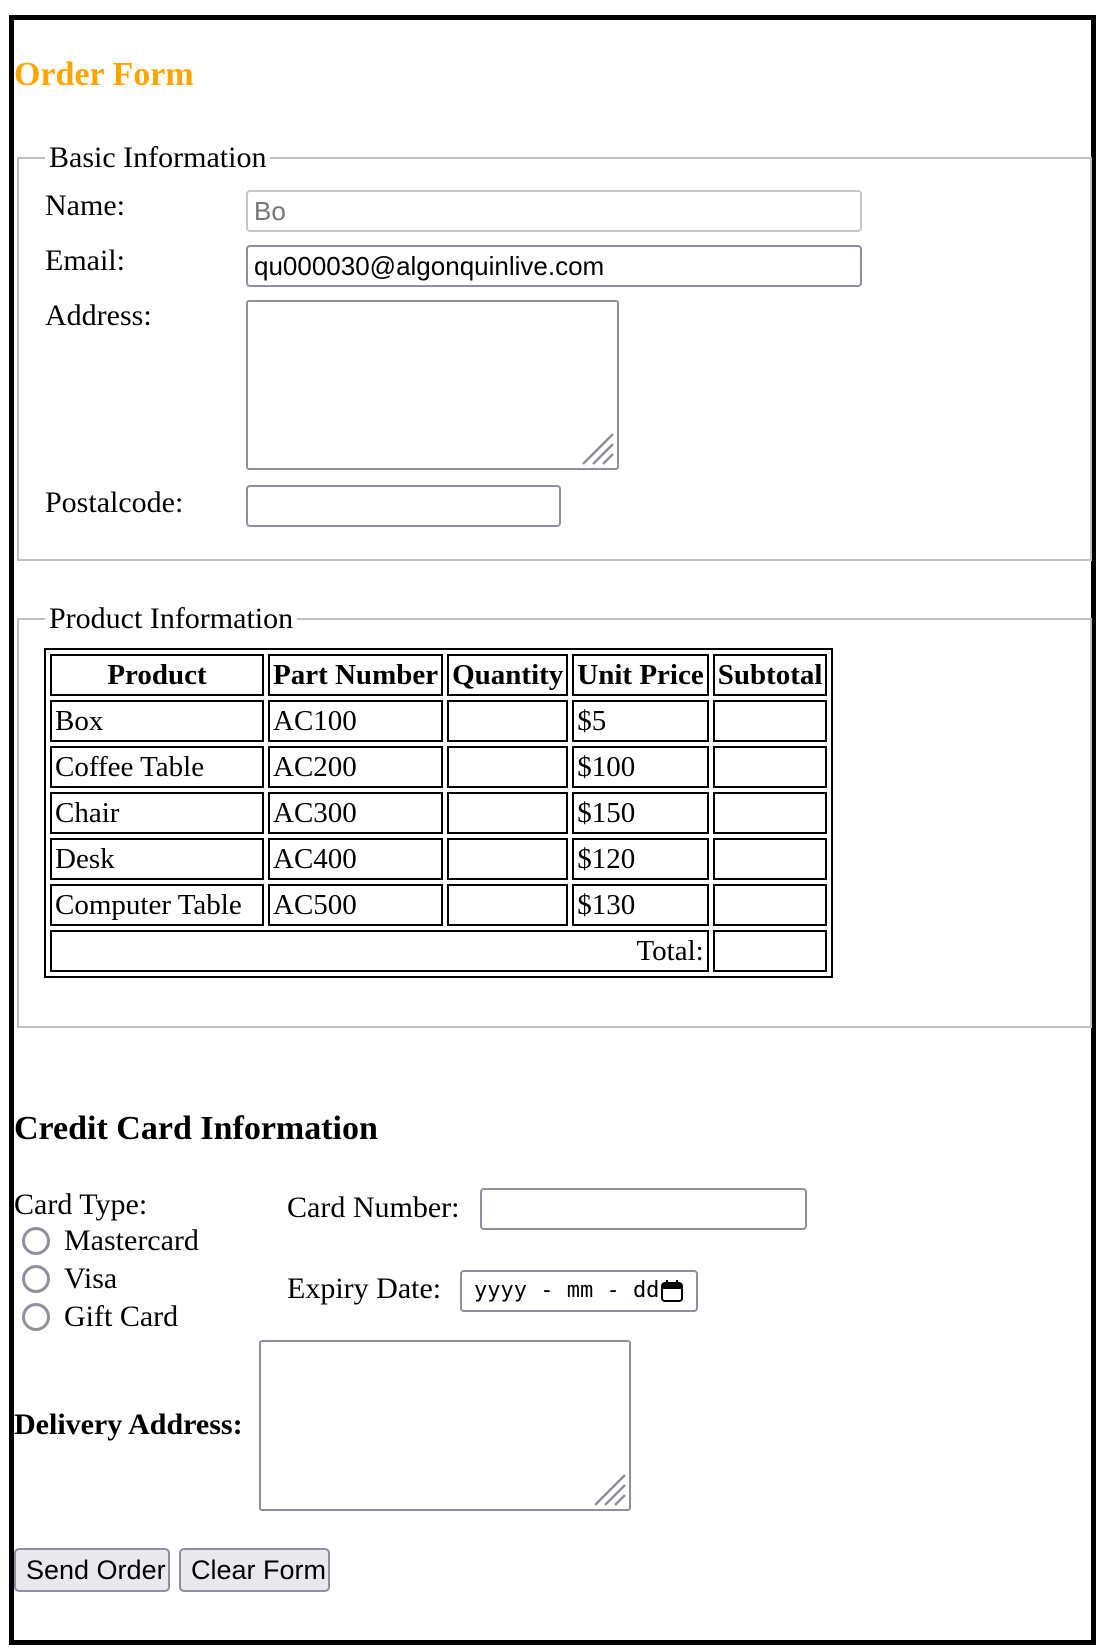  Describe the element at coordinates (554, 211) in the screenshot. I see `name-field: Bo` at that location.